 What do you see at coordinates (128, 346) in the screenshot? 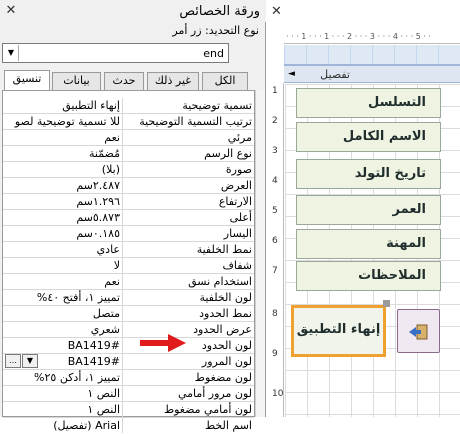
I see `property-row: لون الحدود #BA1419` at bounding box center [128, 346].